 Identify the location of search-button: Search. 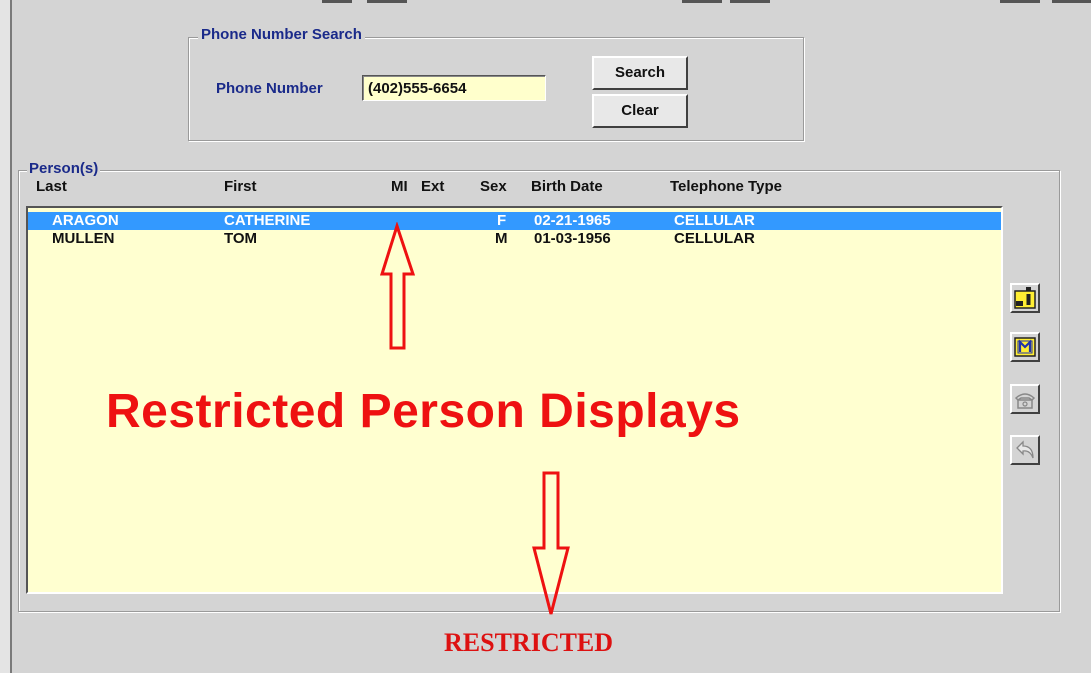
(640, 73).